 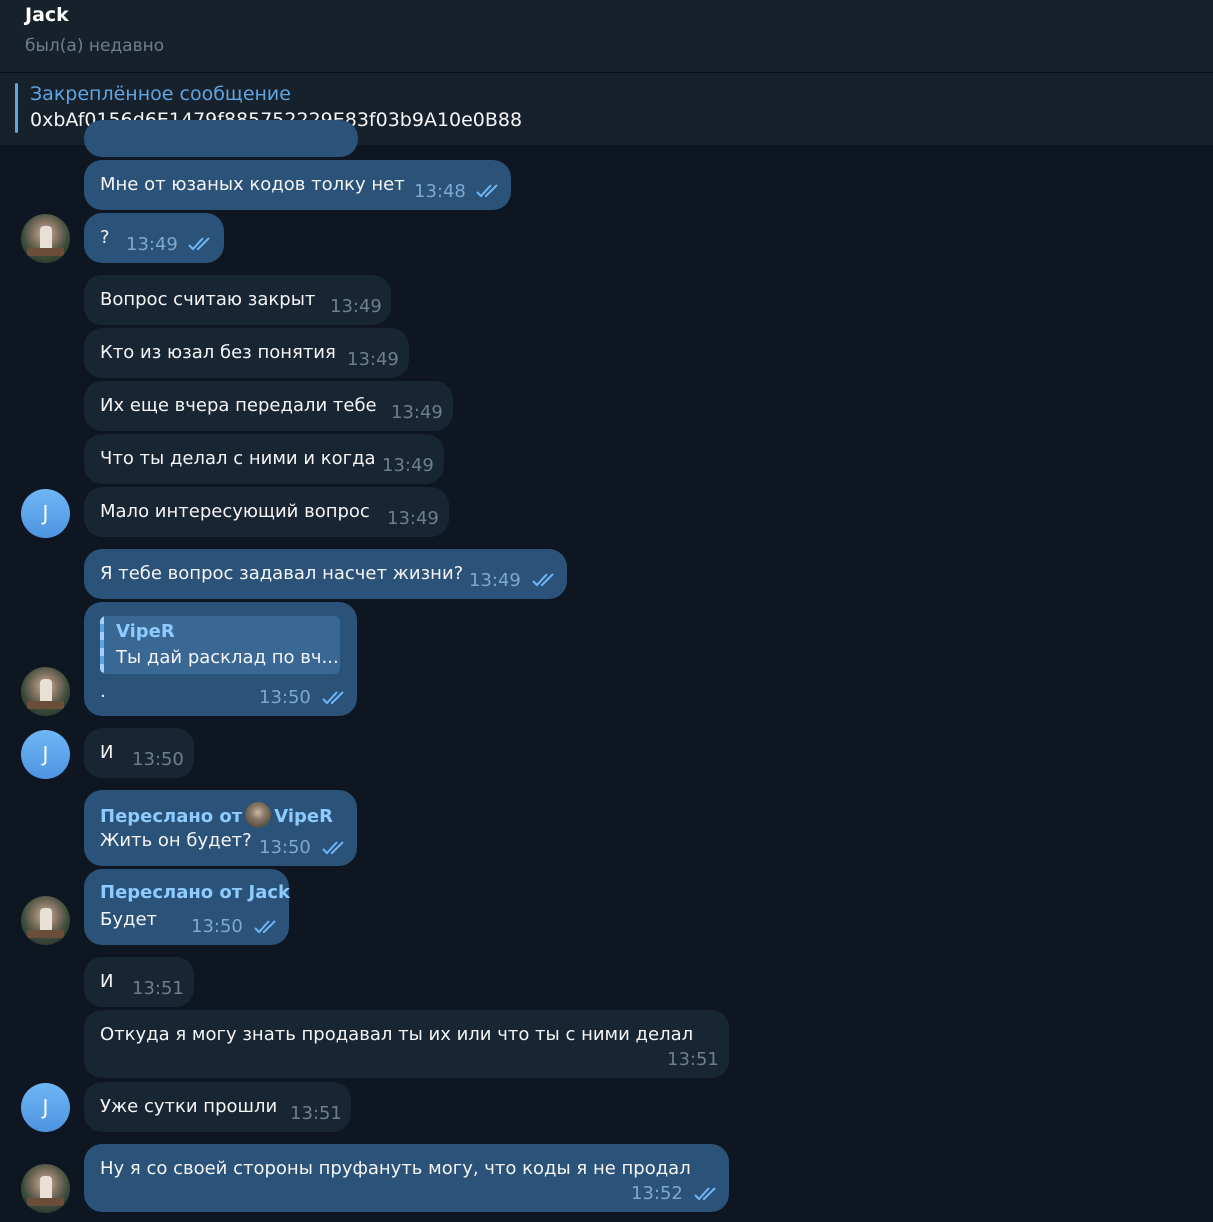 I want to click on message-text: Жить он будет?, so click(x=176, y=840).